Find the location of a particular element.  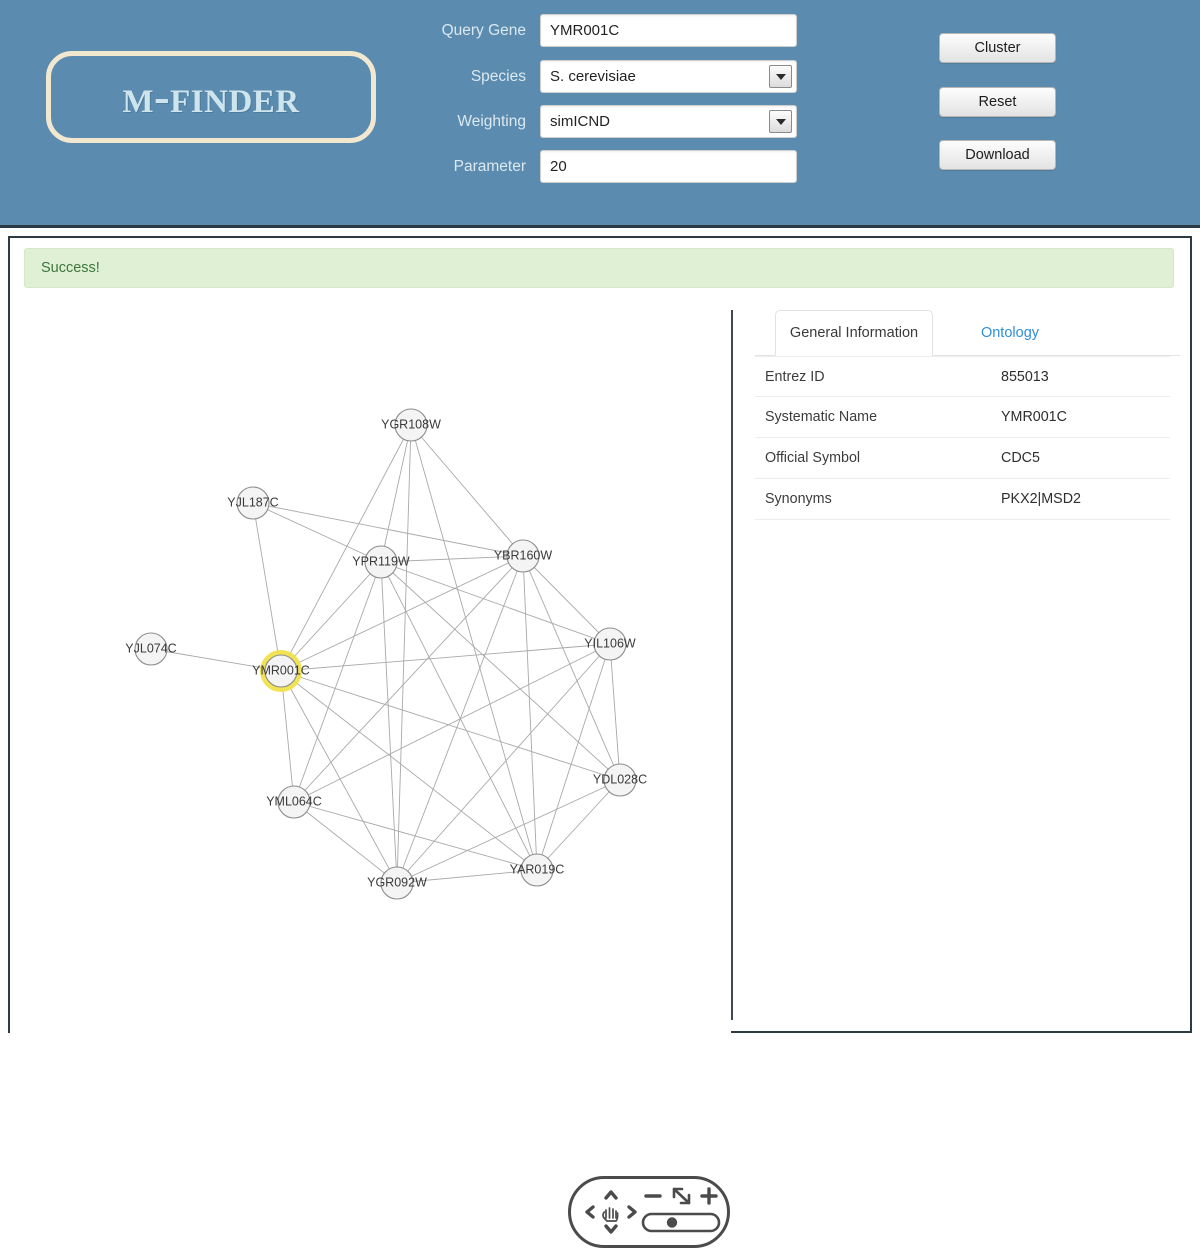

species-row: Species is located at coordinates (614, 76).